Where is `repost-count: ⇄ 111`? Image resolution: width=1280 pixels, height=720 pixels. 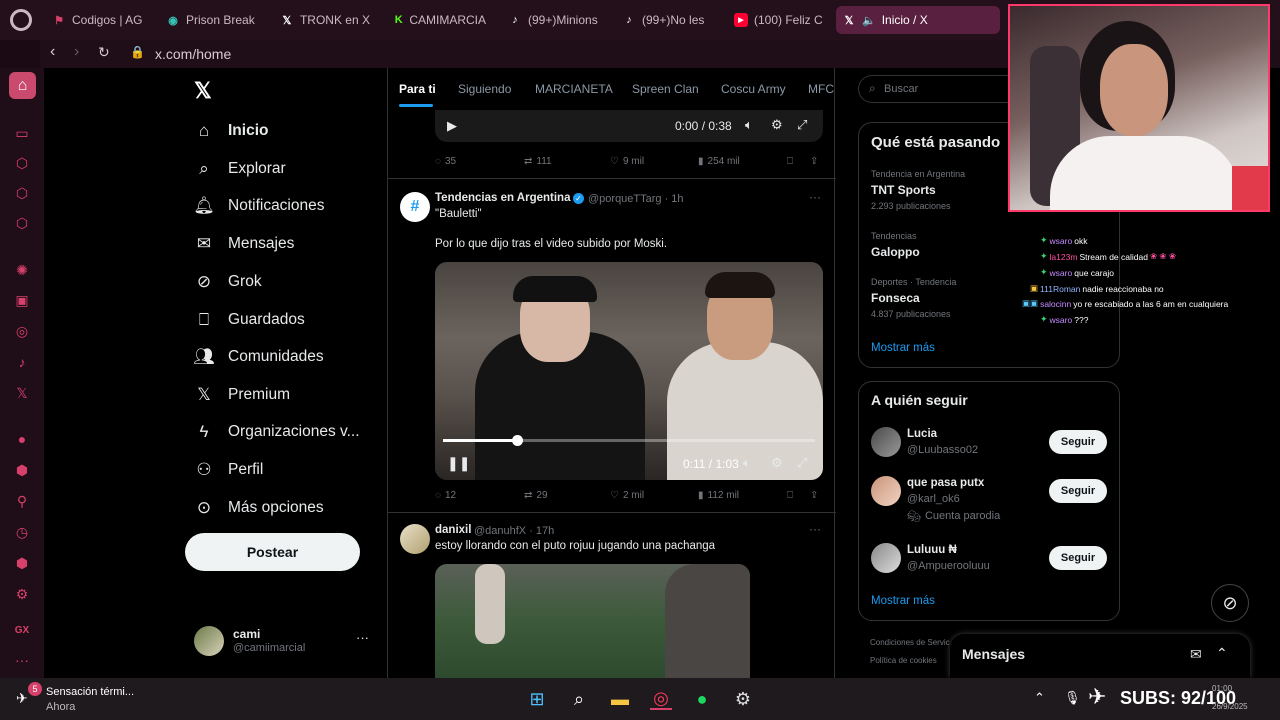 repost-count: ⇄ 111 is located at coordinates (538, 161).